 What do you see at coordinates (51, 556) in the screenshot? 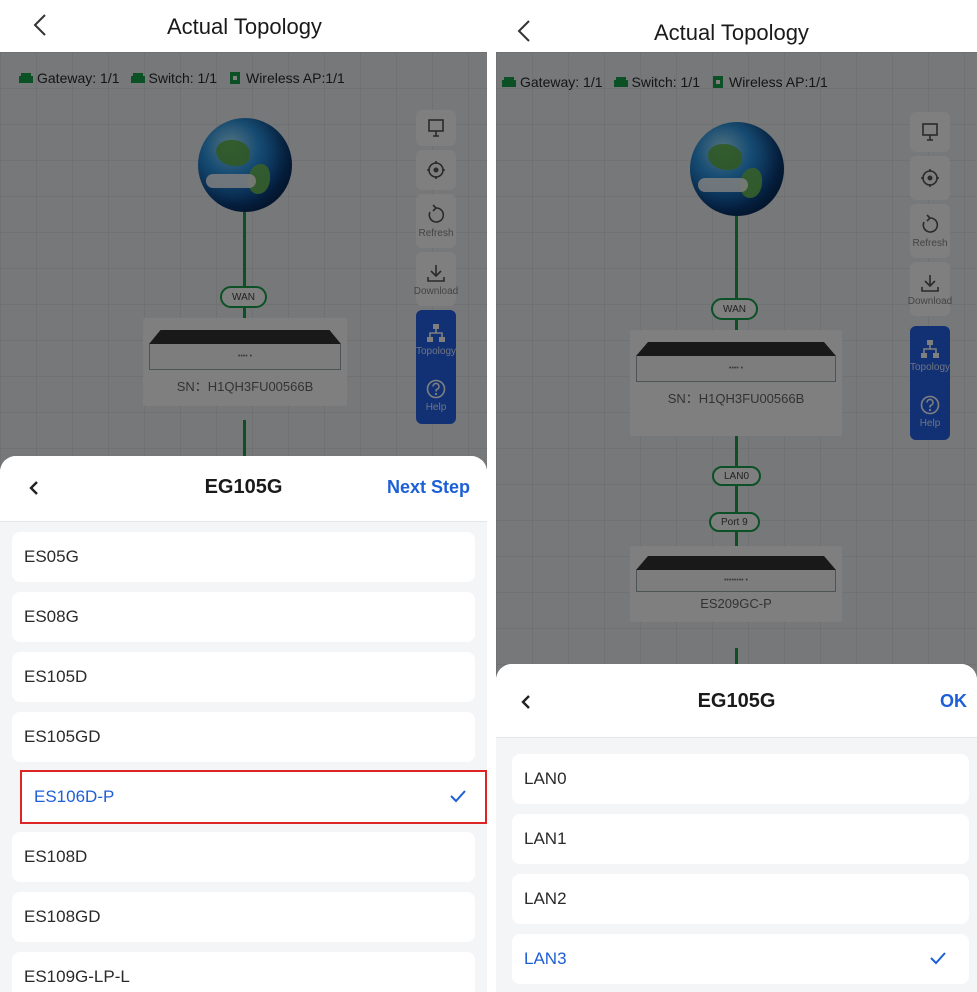
I see `list-item-label: ES05G` at bounding box center [51, 556].